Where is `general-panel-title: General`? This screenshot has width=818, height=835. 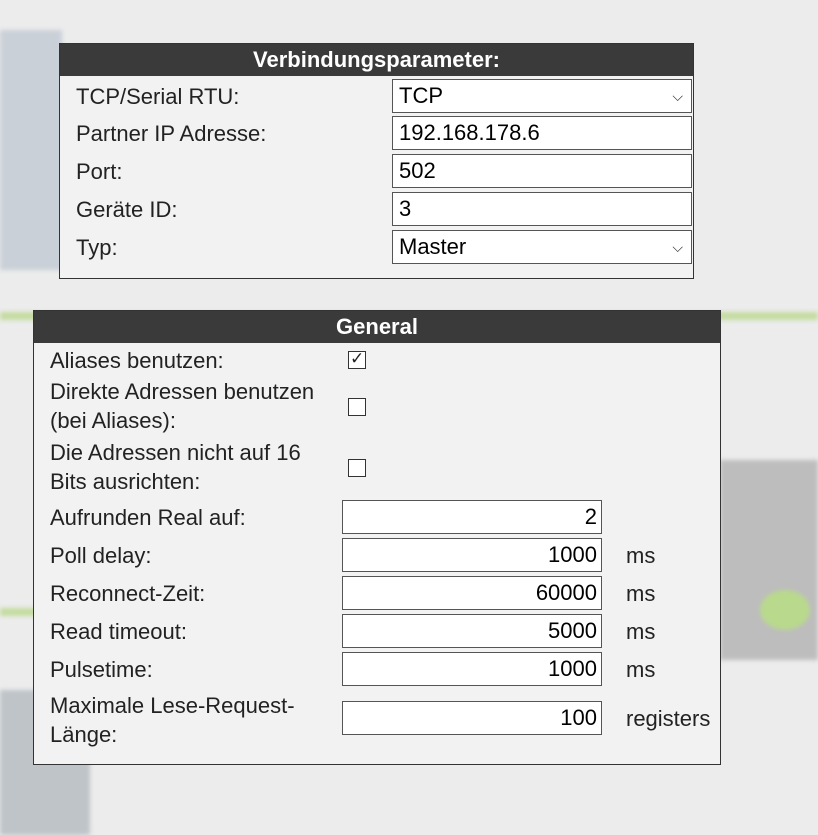
general-panel-title: General is located at coordinates (377, 327).